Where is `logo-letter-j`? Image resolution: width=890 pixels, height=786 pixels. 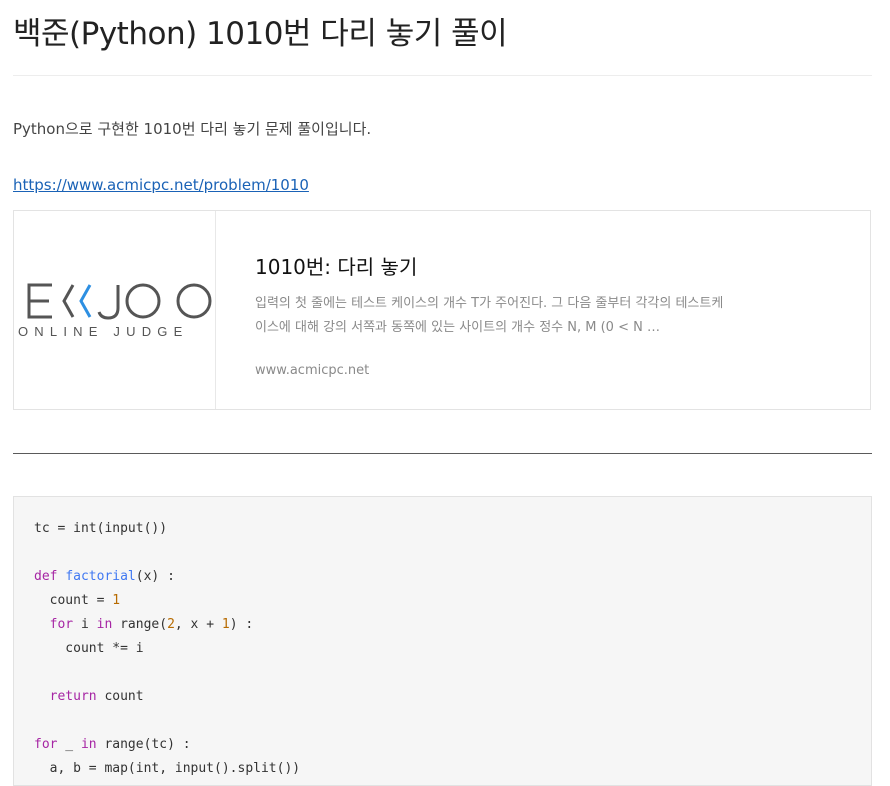 logo-letter-j is located at coordinates (108, 302).